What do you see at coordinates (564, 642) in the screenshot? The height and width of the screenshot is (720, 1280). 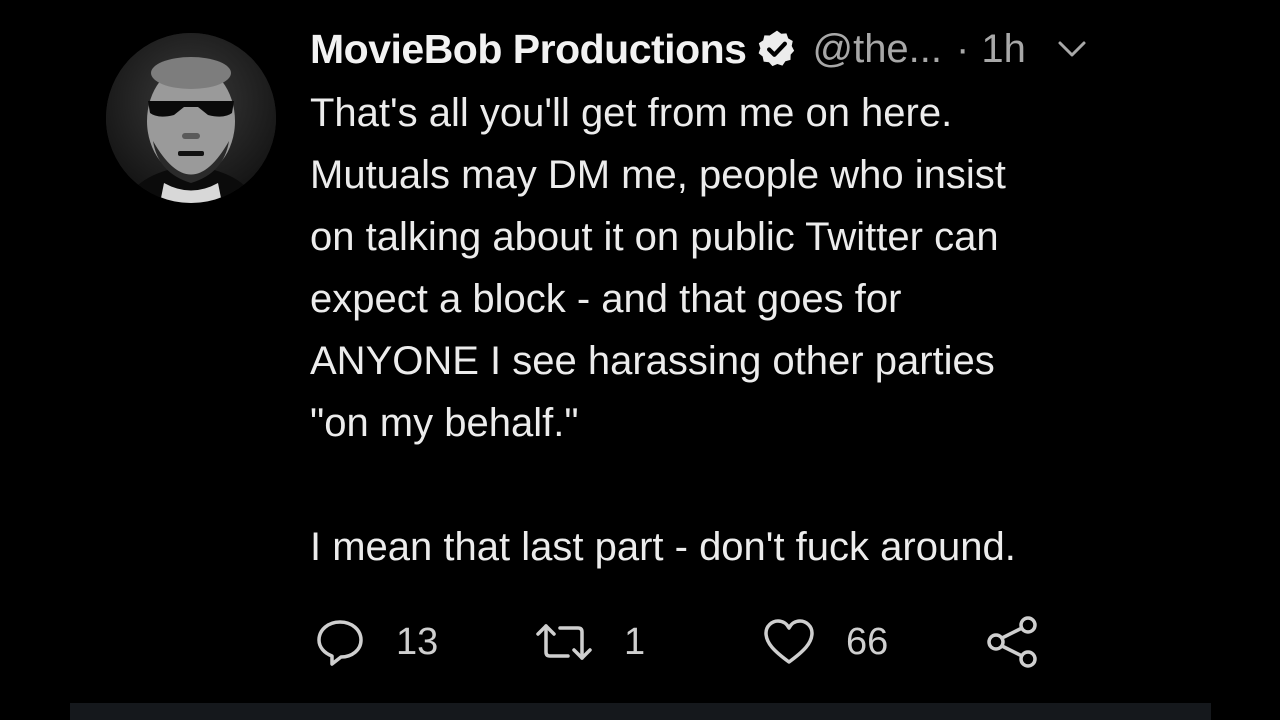 I see `retweet-icon` at bounding box center [564, 642].